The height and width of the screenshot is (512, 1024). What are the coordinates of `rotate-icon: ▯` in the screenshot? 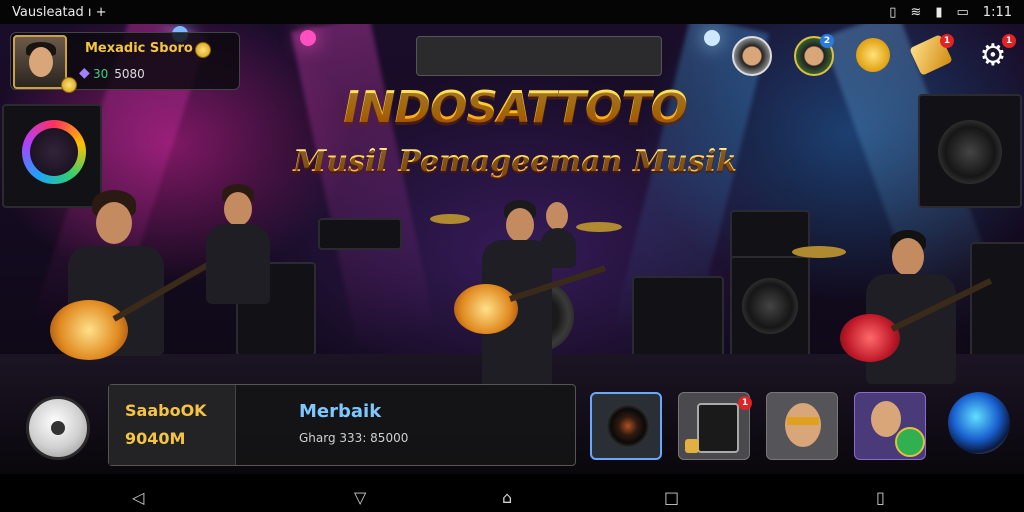 It's located at (880, 497).